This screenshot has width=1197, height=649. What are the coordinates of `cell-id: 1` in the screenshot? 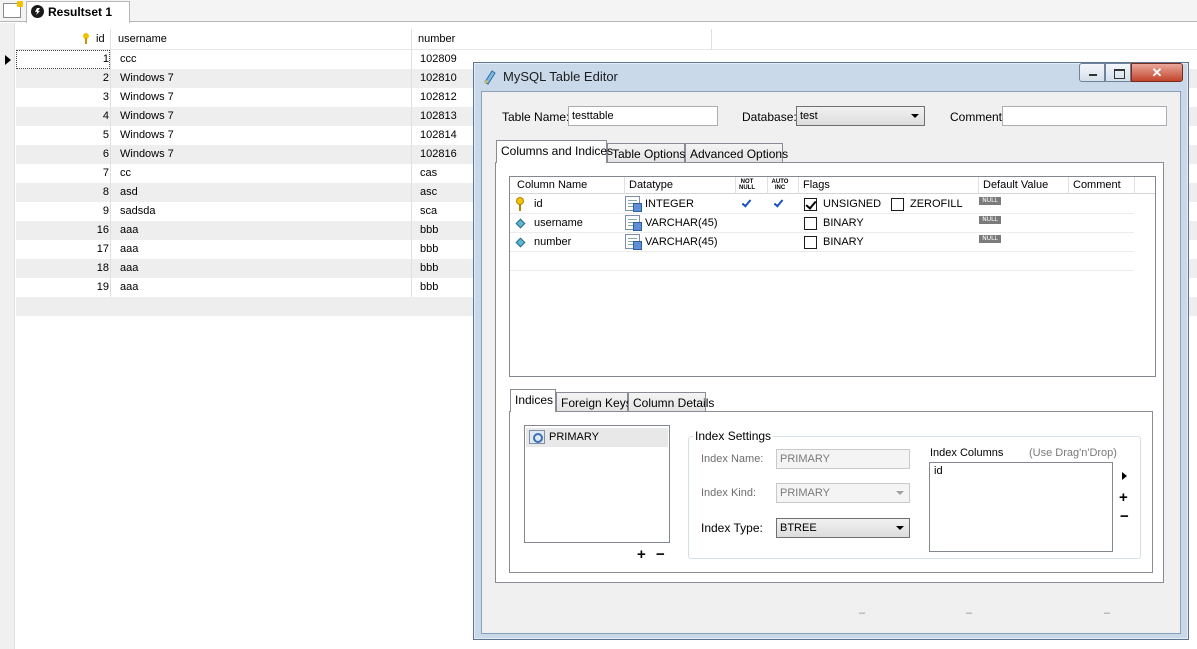 It's located at (62, 59).